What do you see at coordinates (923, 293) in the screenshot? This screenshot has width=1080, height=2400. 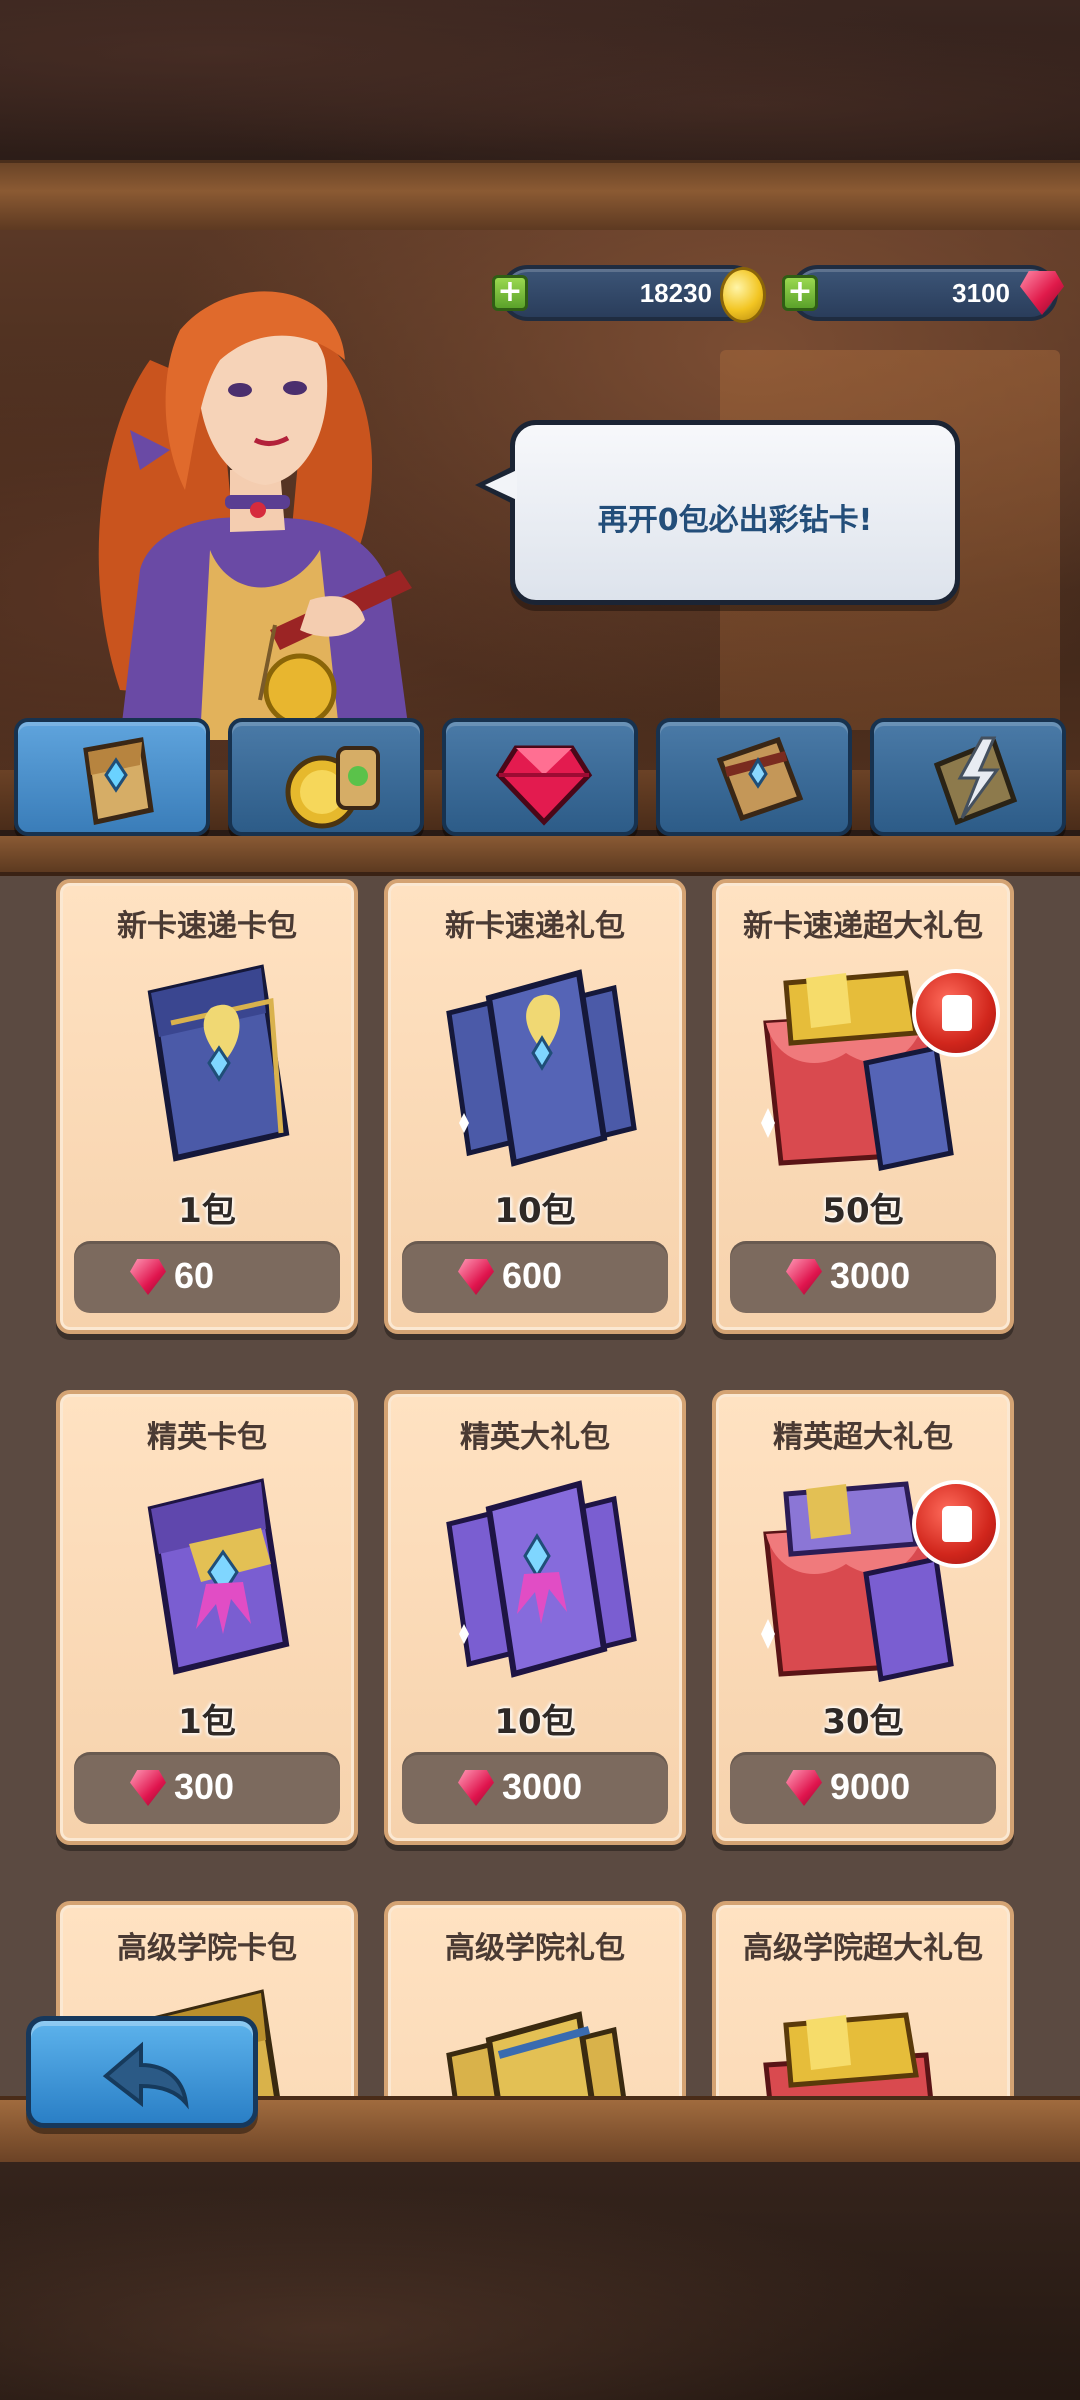 I see `gem-currency-bar: + 3100` at bounding box center [923, 293].